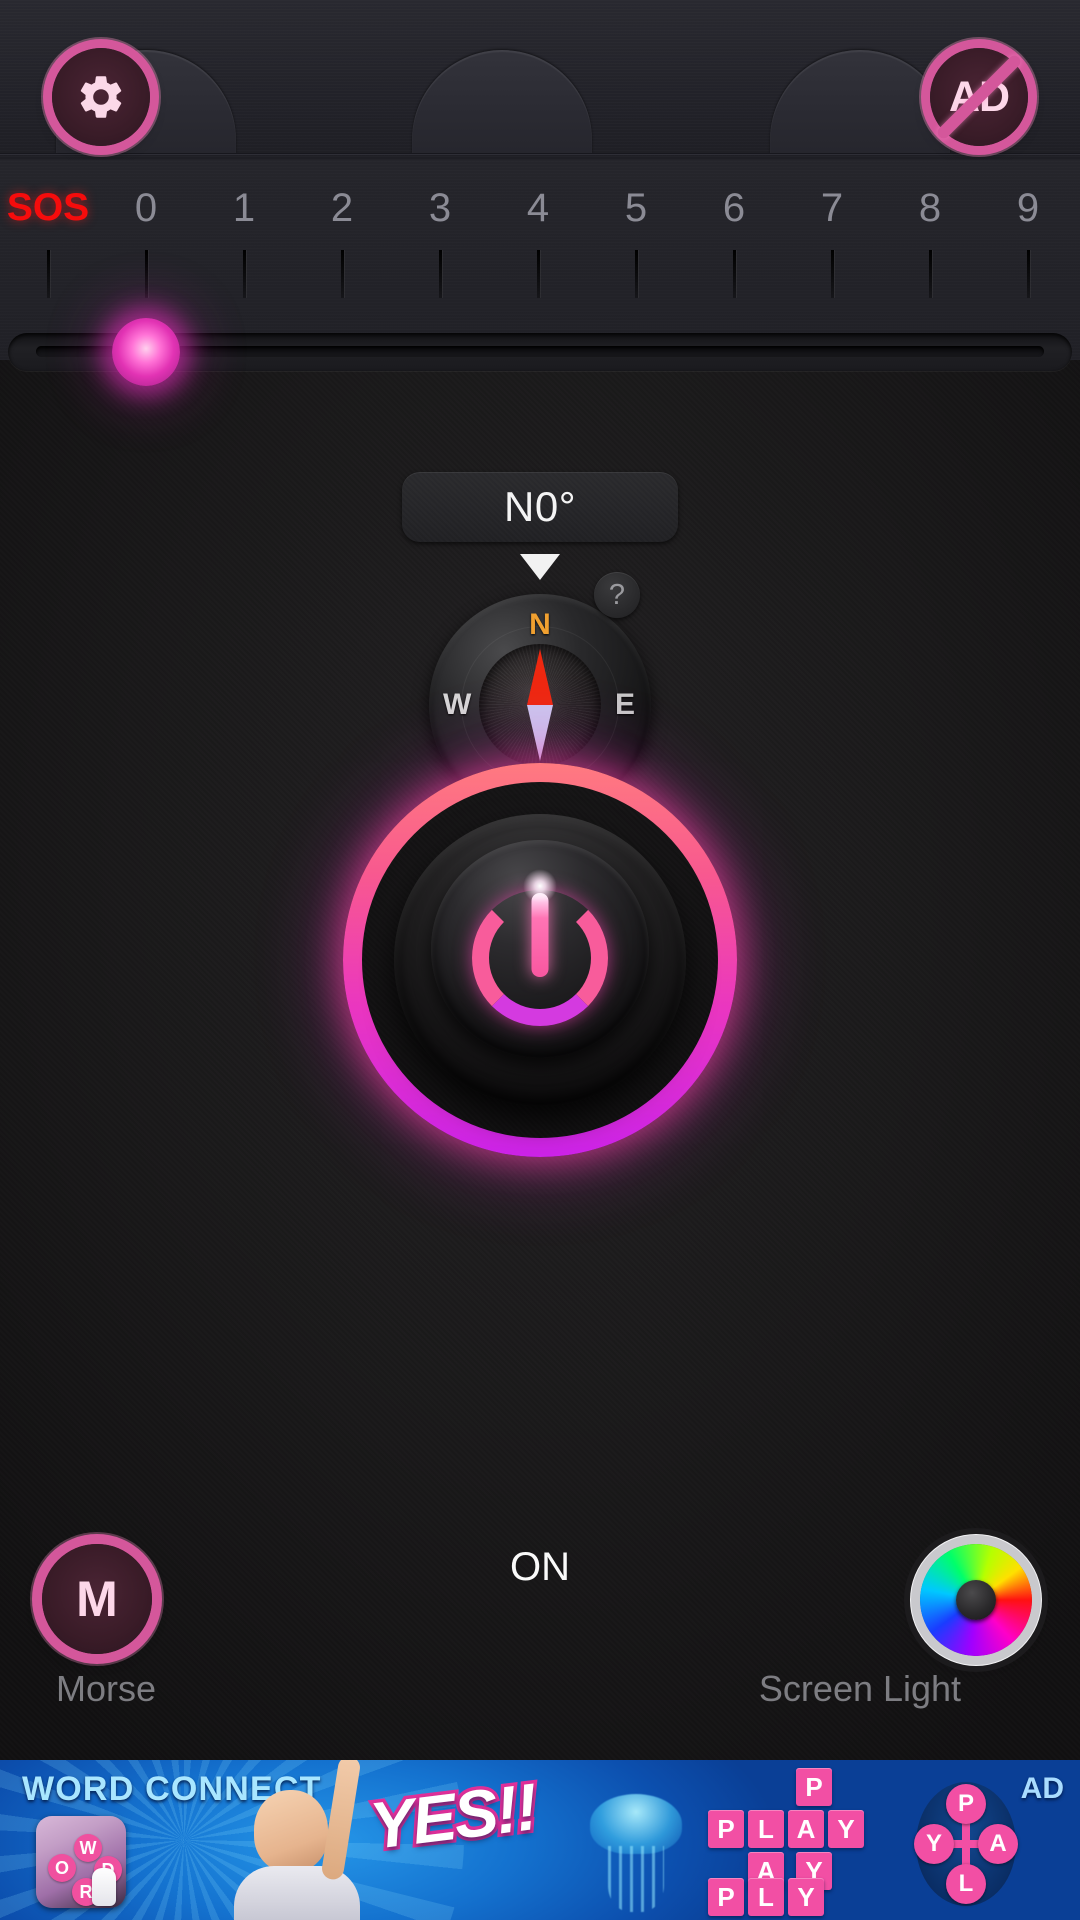 The width and height of the screenshot is (1080, 1920). Describe the element at coordinates (48, 208) in the screenshot. I see `ruler-label-sos: SOS` at that location.